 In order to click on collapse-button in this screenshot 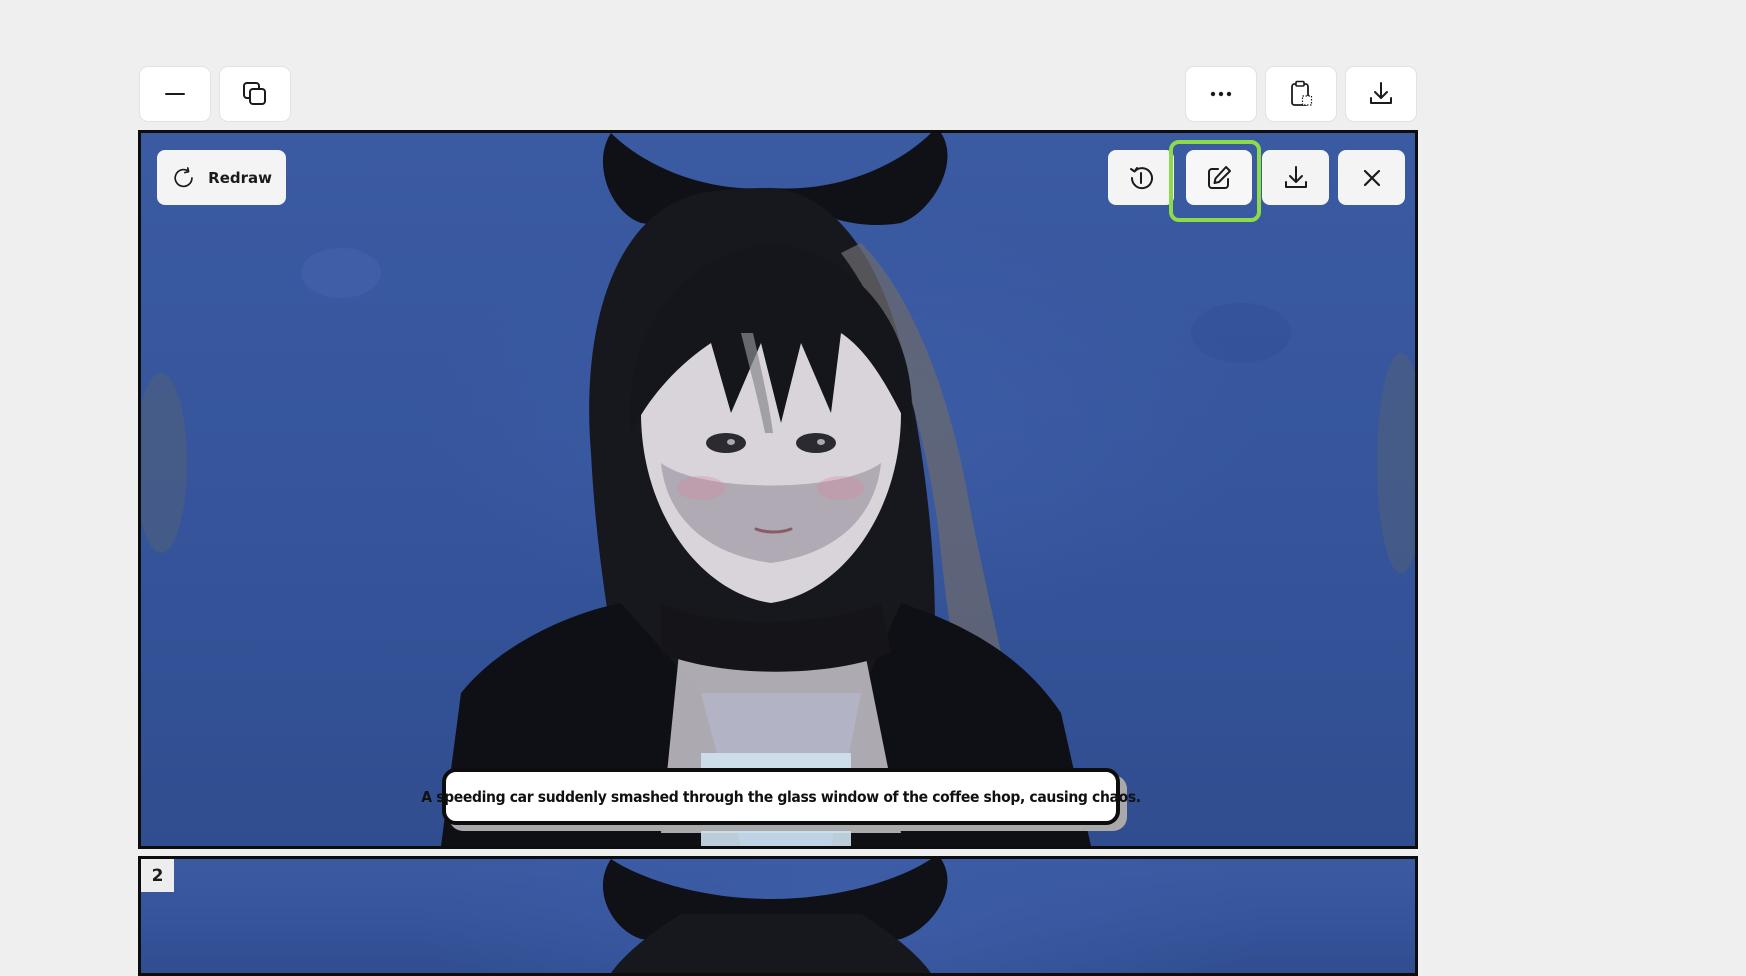, I will do `click(175, 94)`.